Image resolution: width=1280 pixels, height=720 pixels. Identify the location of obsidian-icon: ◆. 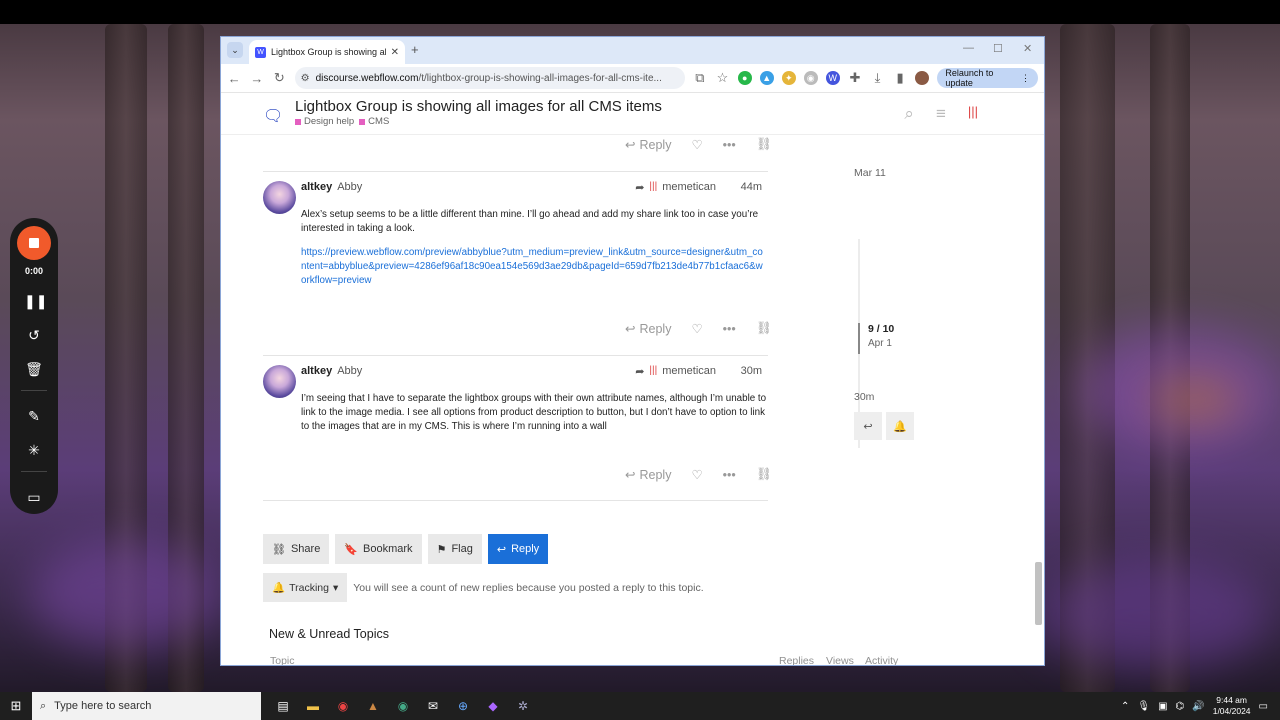
(493, 706).